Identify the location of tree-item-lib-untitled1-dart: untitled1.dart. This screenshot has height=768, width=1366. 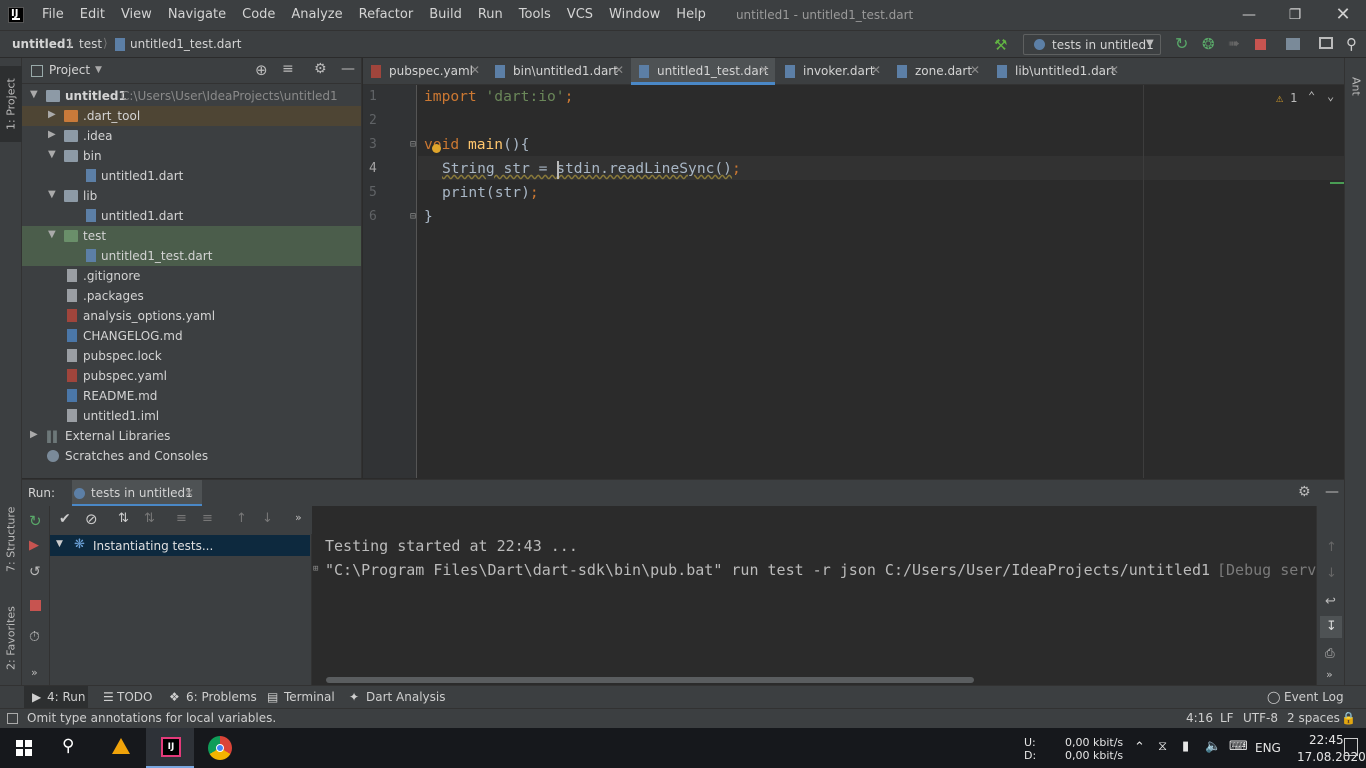
(191, 216).